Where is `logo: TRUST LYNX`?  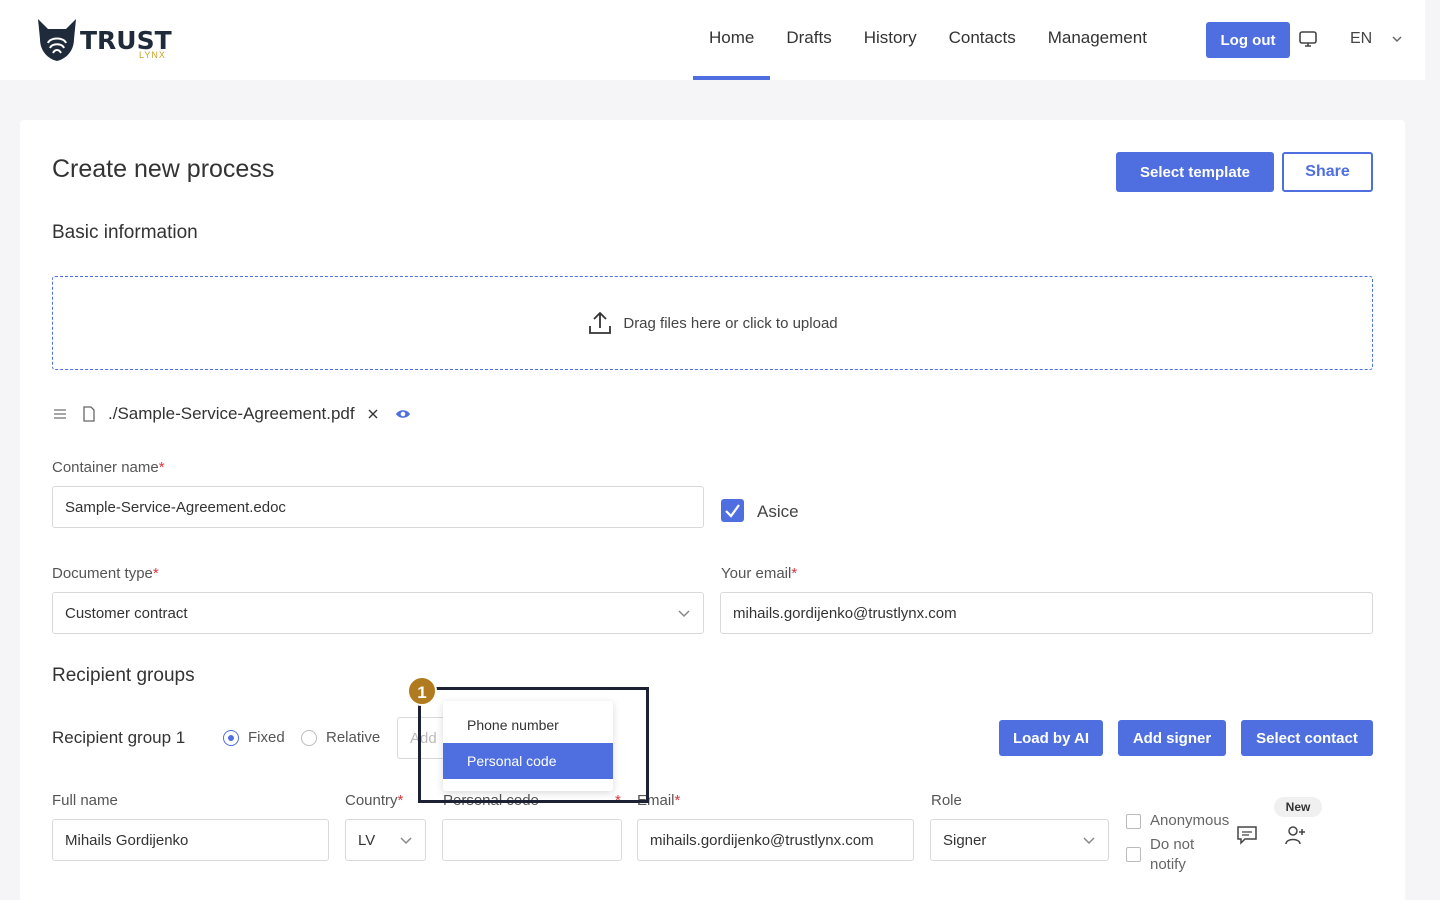 logo: TRUST LYNX is located at coordinates (111, 40).